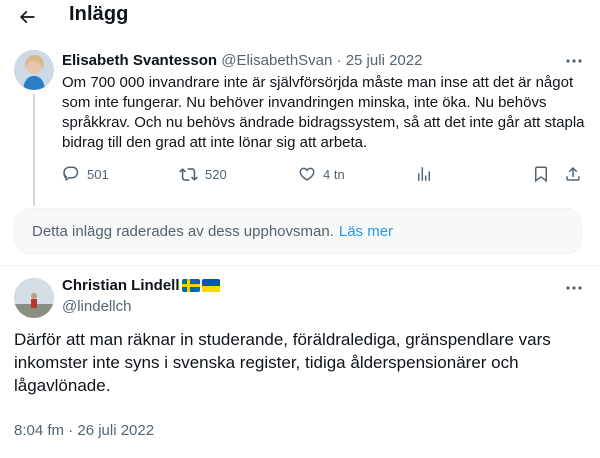 The width and height of the screenshot is (600, 458). I want to click on analytics-icon, so click(424, 174).